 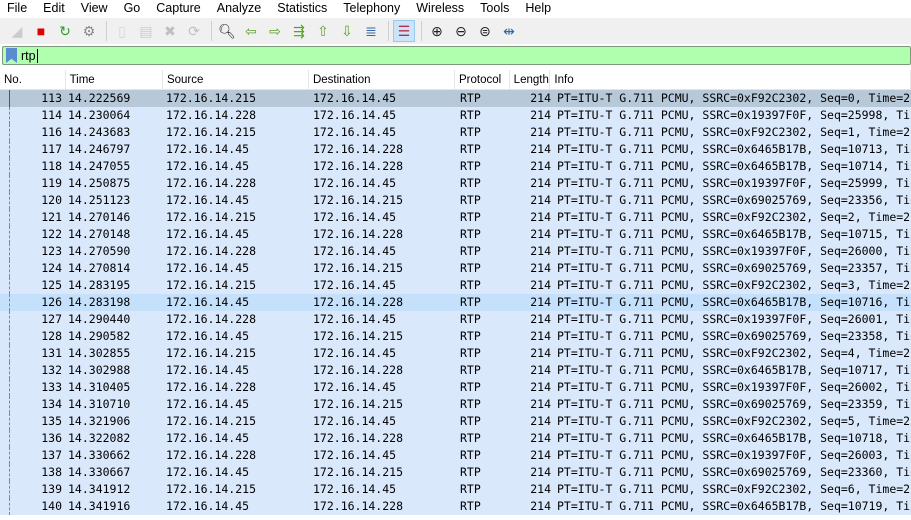 I want to click on restart-capture-icon: ↻, so click(x=65, y=31).